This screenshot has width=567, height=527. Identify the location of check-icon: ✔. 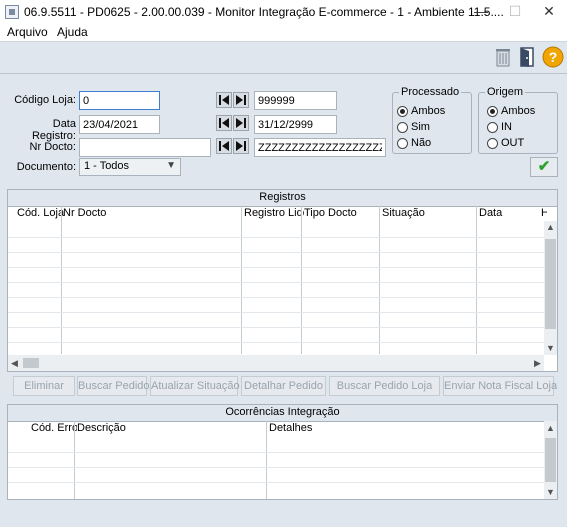
(544, 166).